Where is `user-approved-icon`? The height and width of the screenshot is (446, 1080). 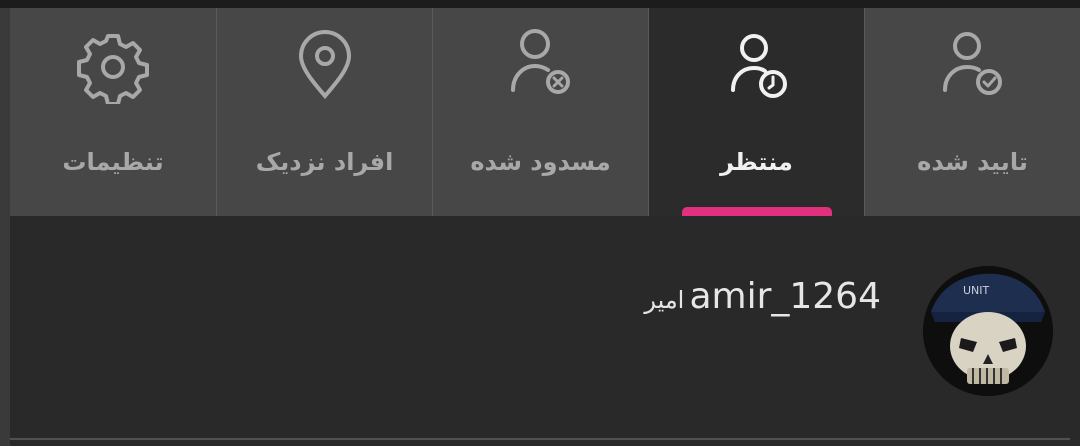
user-approved-icon is located at coordinates (972, 63).